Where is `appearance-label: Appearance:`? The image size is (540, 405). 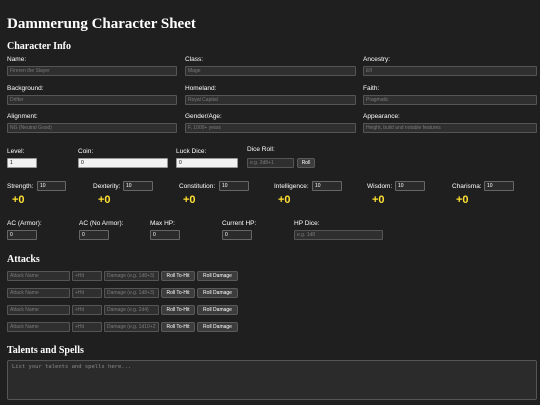 appearance-label: Appearance: is located at coordinates (381, 116).